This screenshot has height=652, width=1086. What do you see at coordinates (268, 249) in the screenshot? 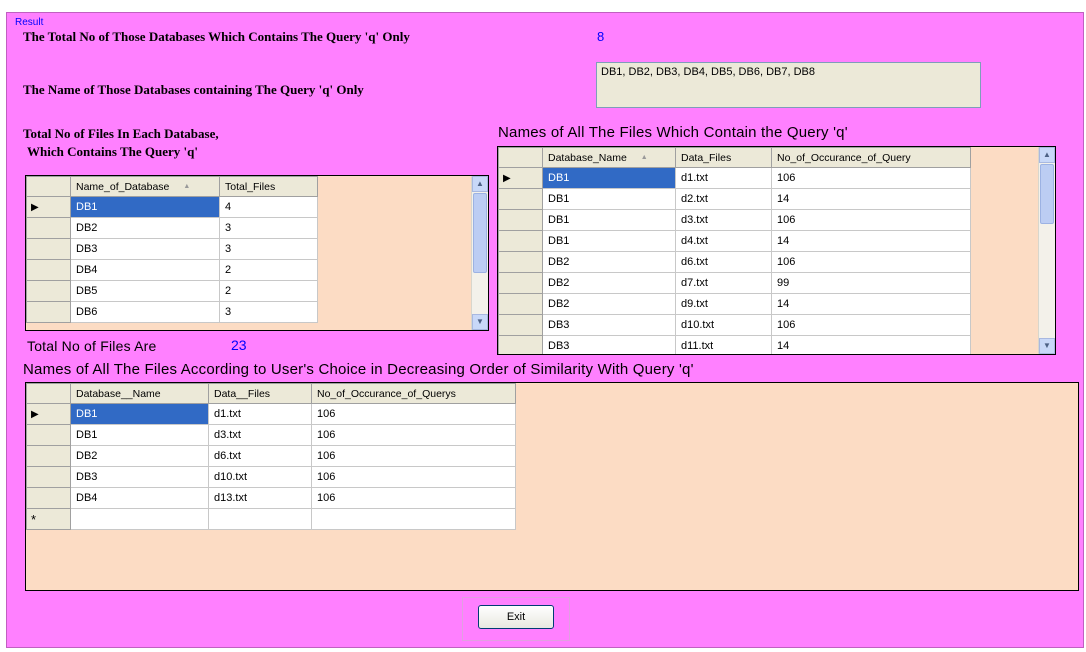
I see `cell-total-files: 3` at bounding box center [268, 249].